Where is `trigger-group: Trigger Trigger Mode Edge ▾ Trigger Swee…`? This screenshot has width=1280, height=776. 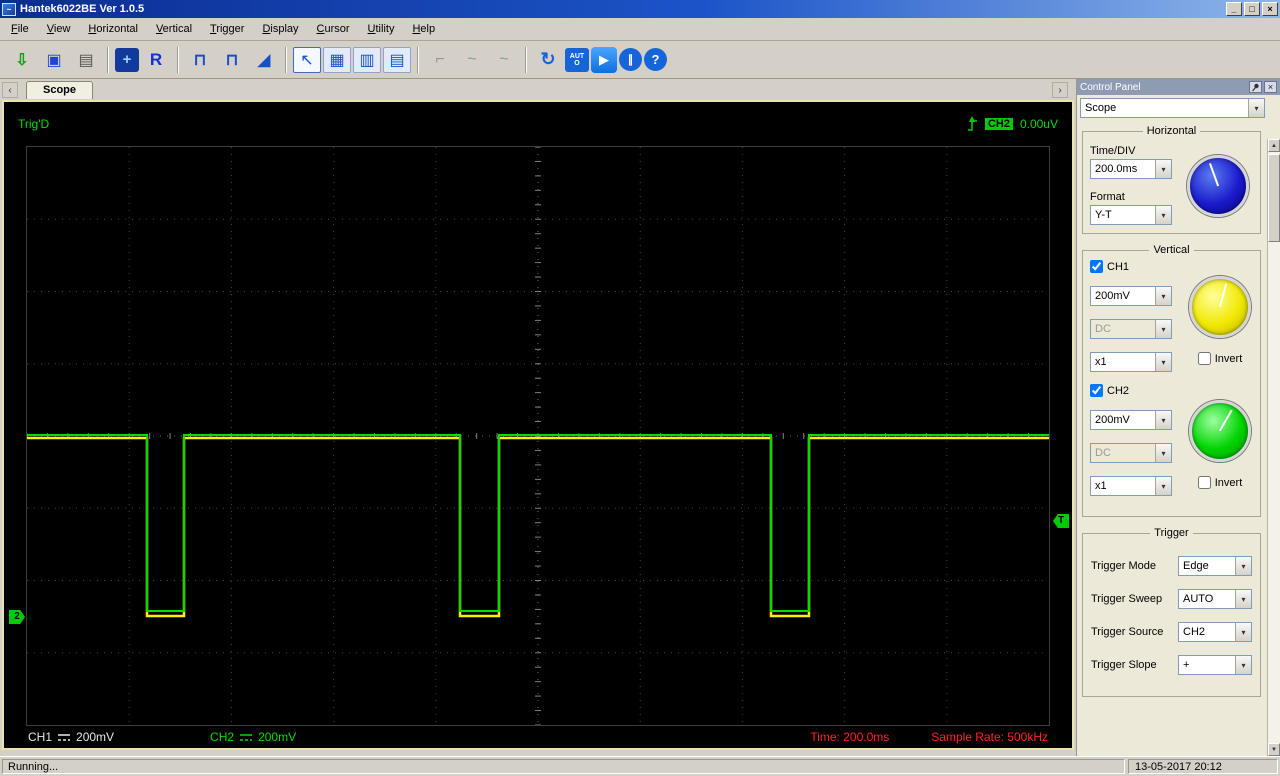
trigger-group: Trigger Trigger Mode Edge ▾ Trigger Swee… is located at coordinates (1171, 612).